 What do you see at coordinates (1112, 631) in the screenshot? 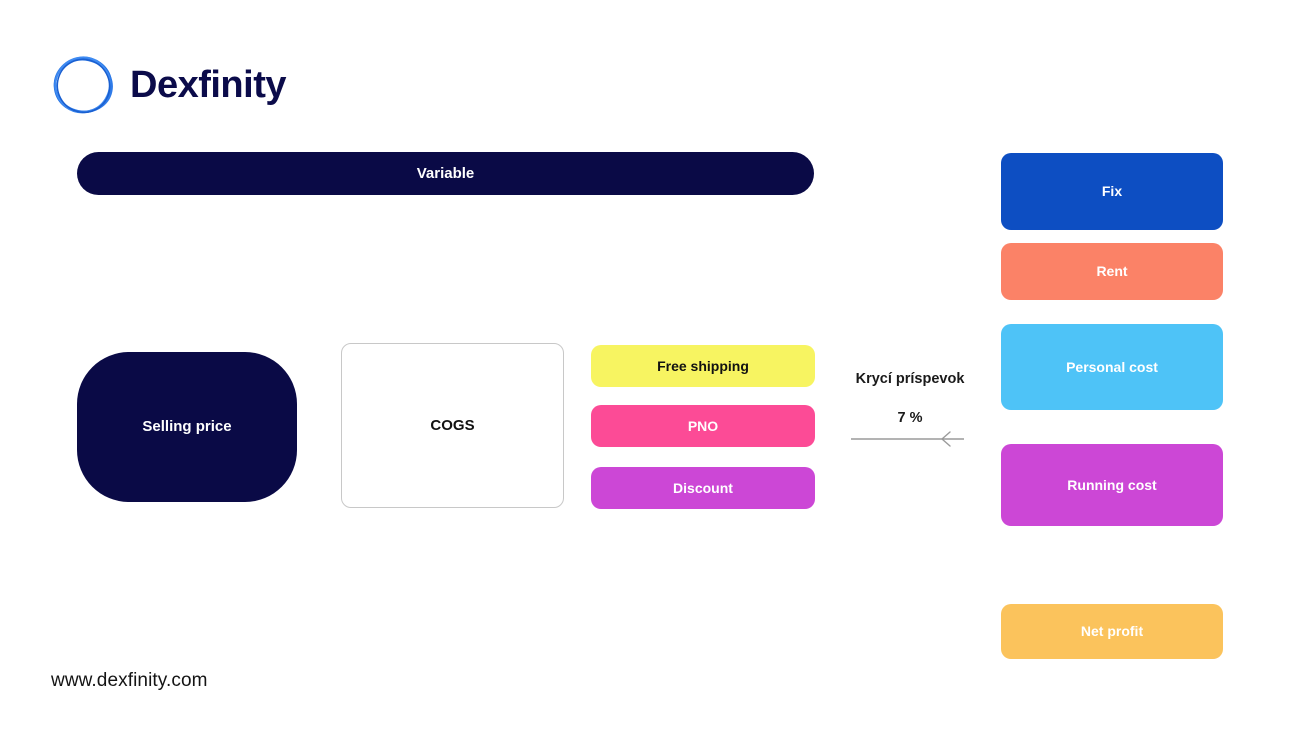
I see `fixed-item-net-profit: Net profit` at bounding box center [1112, 631].